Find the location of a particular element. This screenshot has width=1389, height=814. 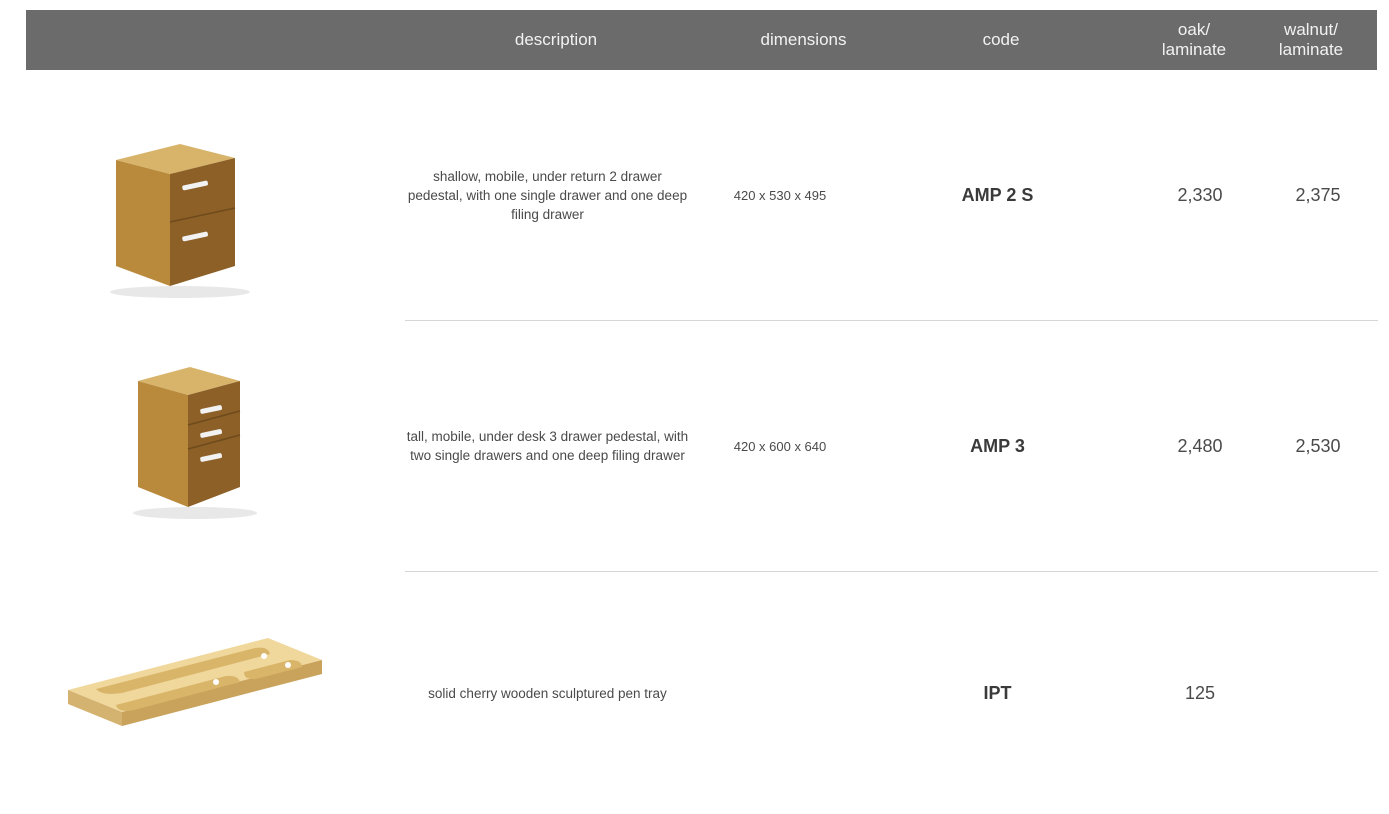

pedestal-3-drawer-icon is located at coordinates (195, 443).